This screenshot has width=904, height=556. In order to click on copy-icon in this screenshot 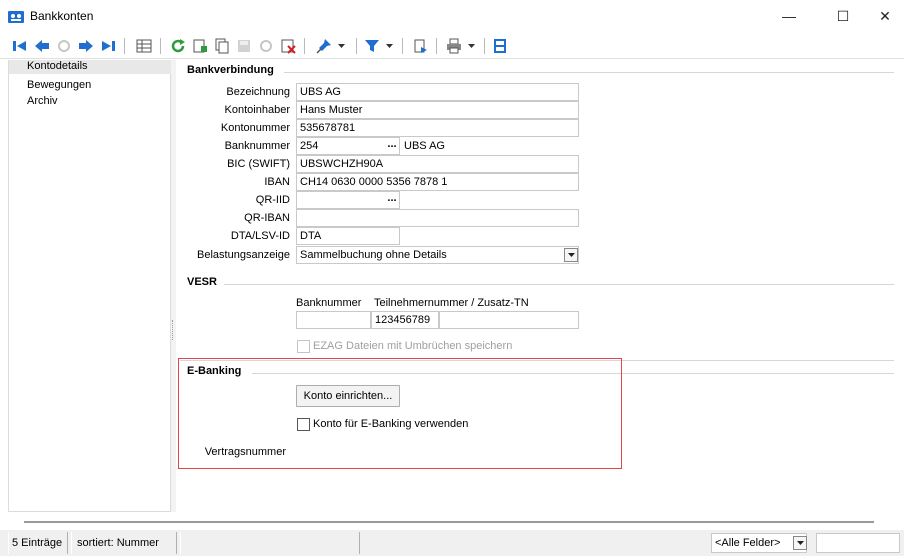, I will do `click(222, 46)`.